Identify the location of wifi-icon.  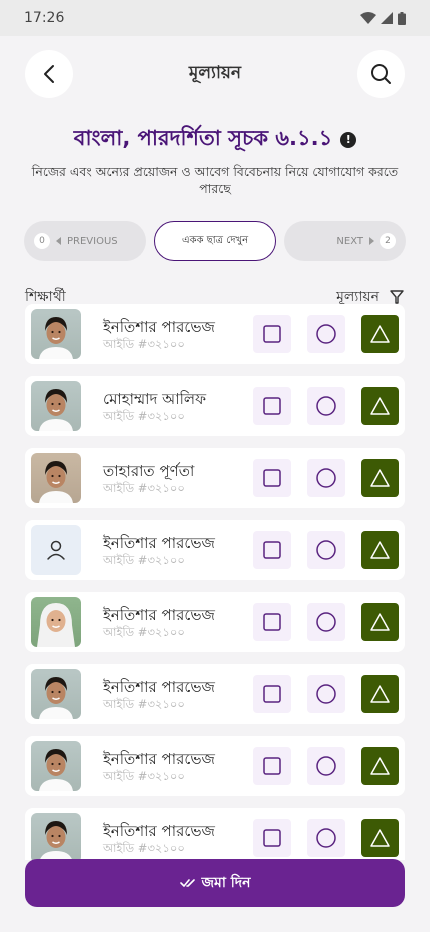
(368, 18).